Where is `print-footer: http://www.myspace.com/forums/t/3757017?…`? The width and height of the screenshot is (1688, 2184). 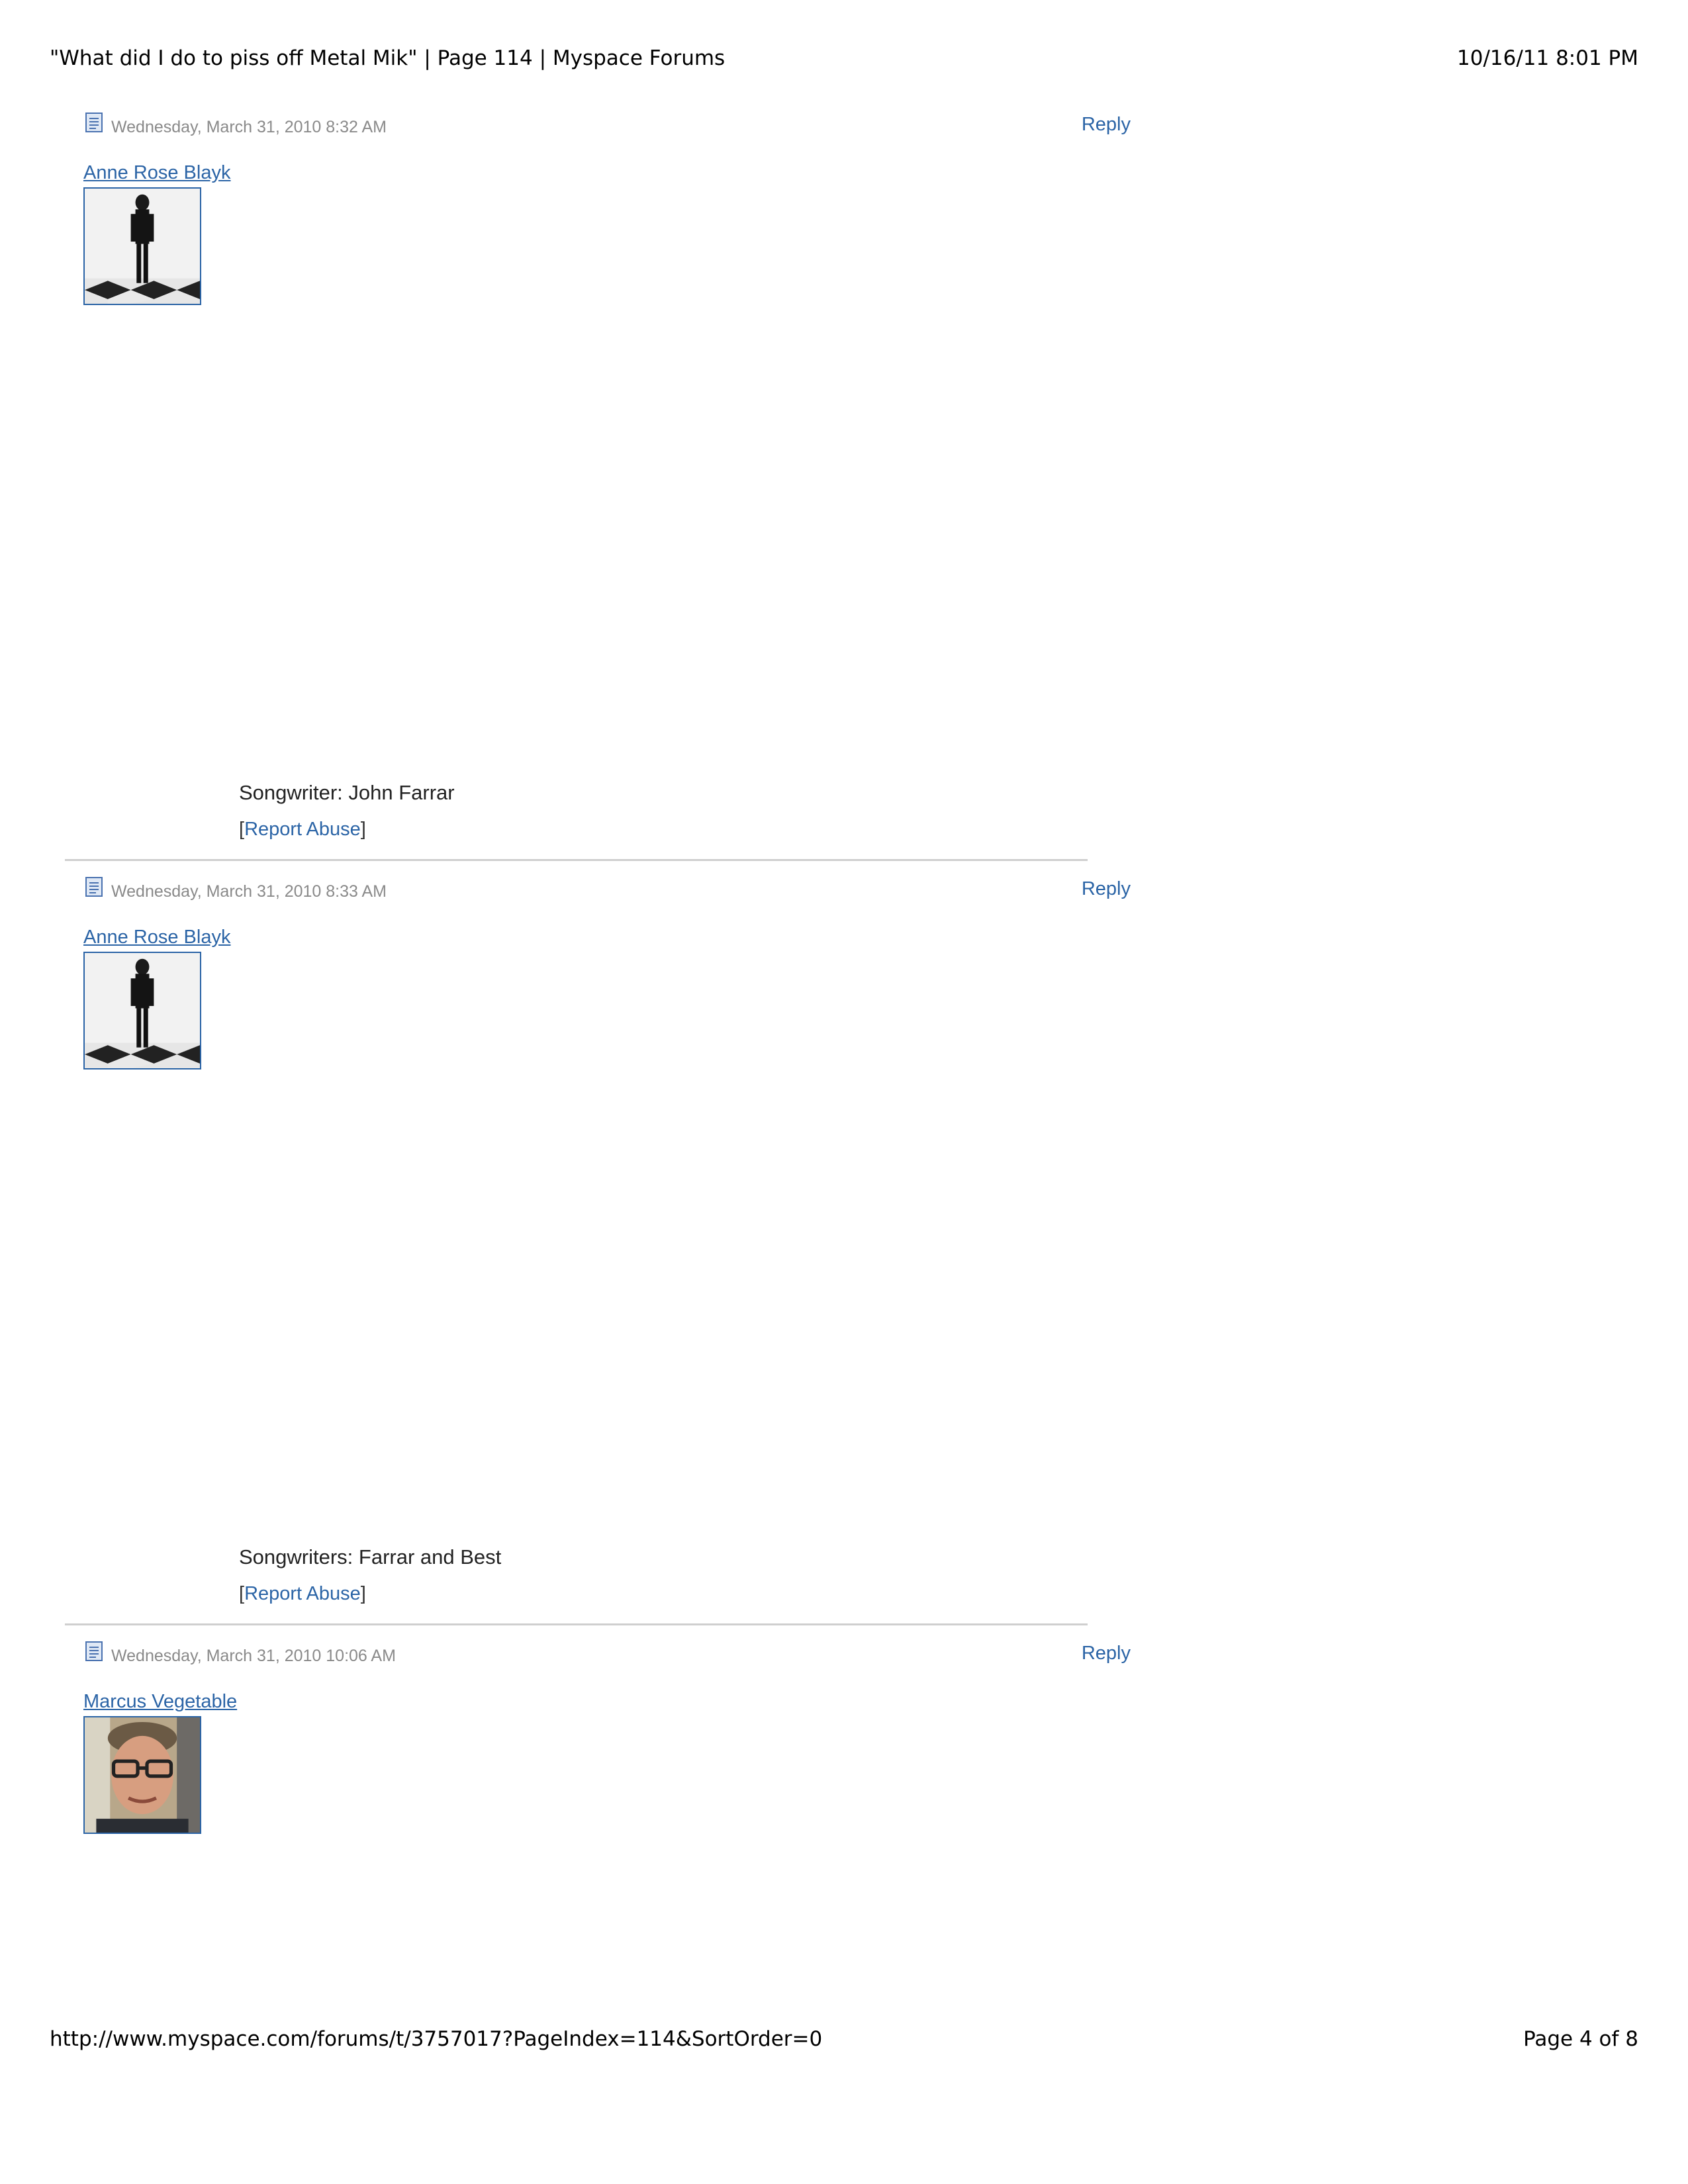 print-footer: http://www.myspace.com/forums/t/3757017?… is located at coordinates (844, 2039).